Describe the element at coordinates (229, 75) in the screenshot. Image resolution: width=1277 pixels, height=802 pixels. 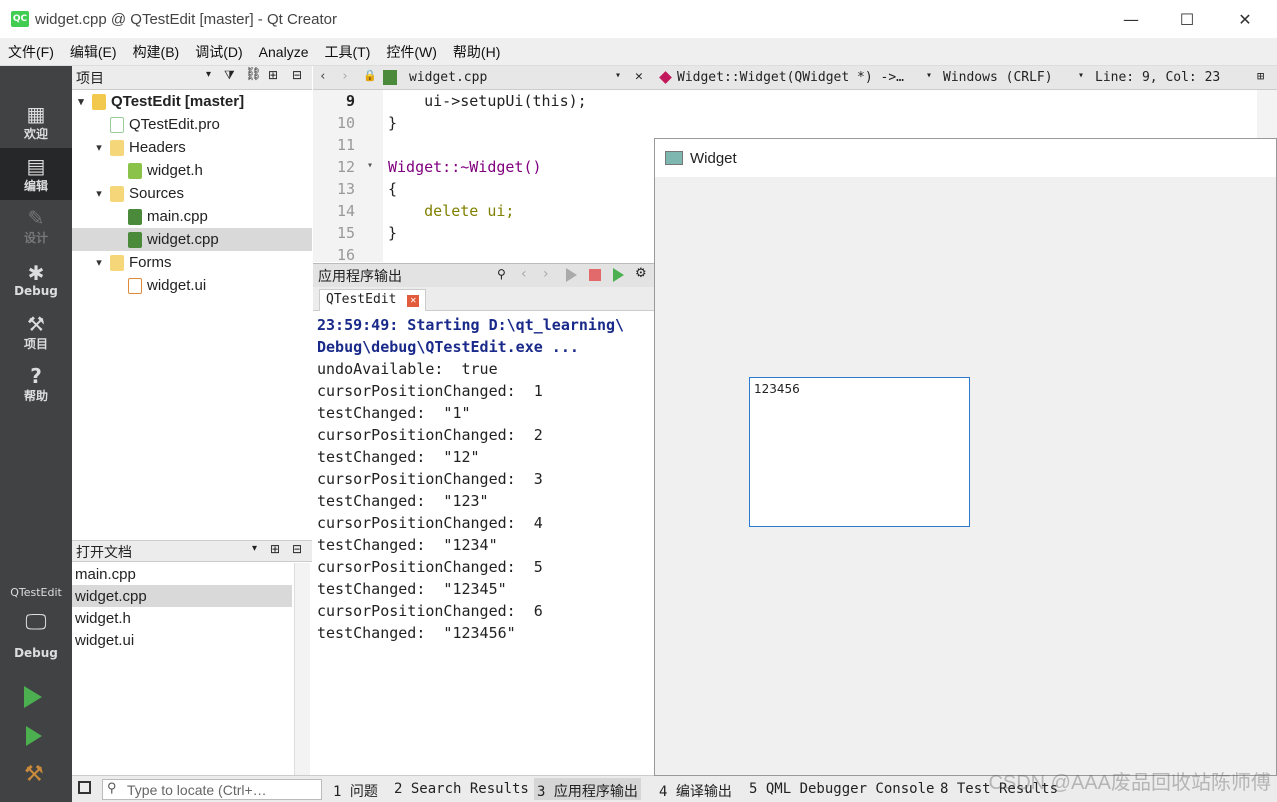
I see `filter-icon: ⧩` at that location.